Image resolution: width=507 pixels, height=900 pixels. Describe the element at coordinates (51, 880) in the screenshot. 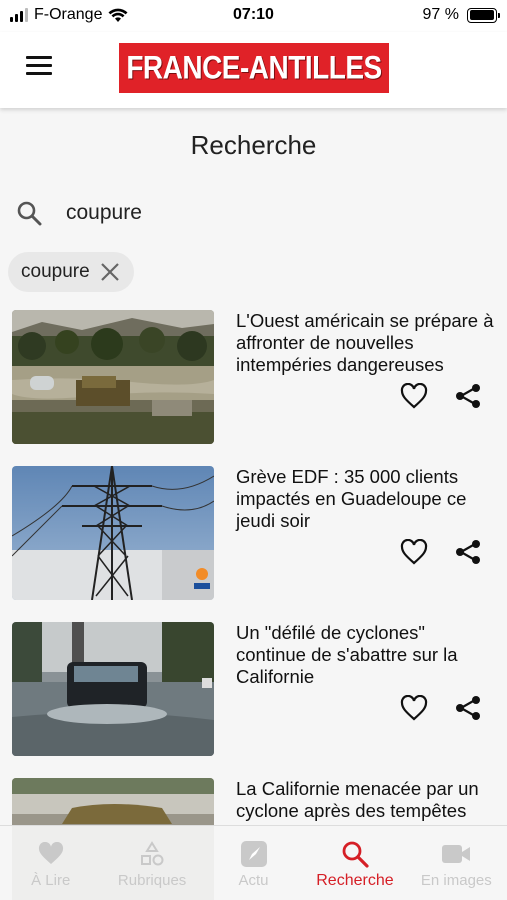

I see `tab-label: À Lire` at that location.